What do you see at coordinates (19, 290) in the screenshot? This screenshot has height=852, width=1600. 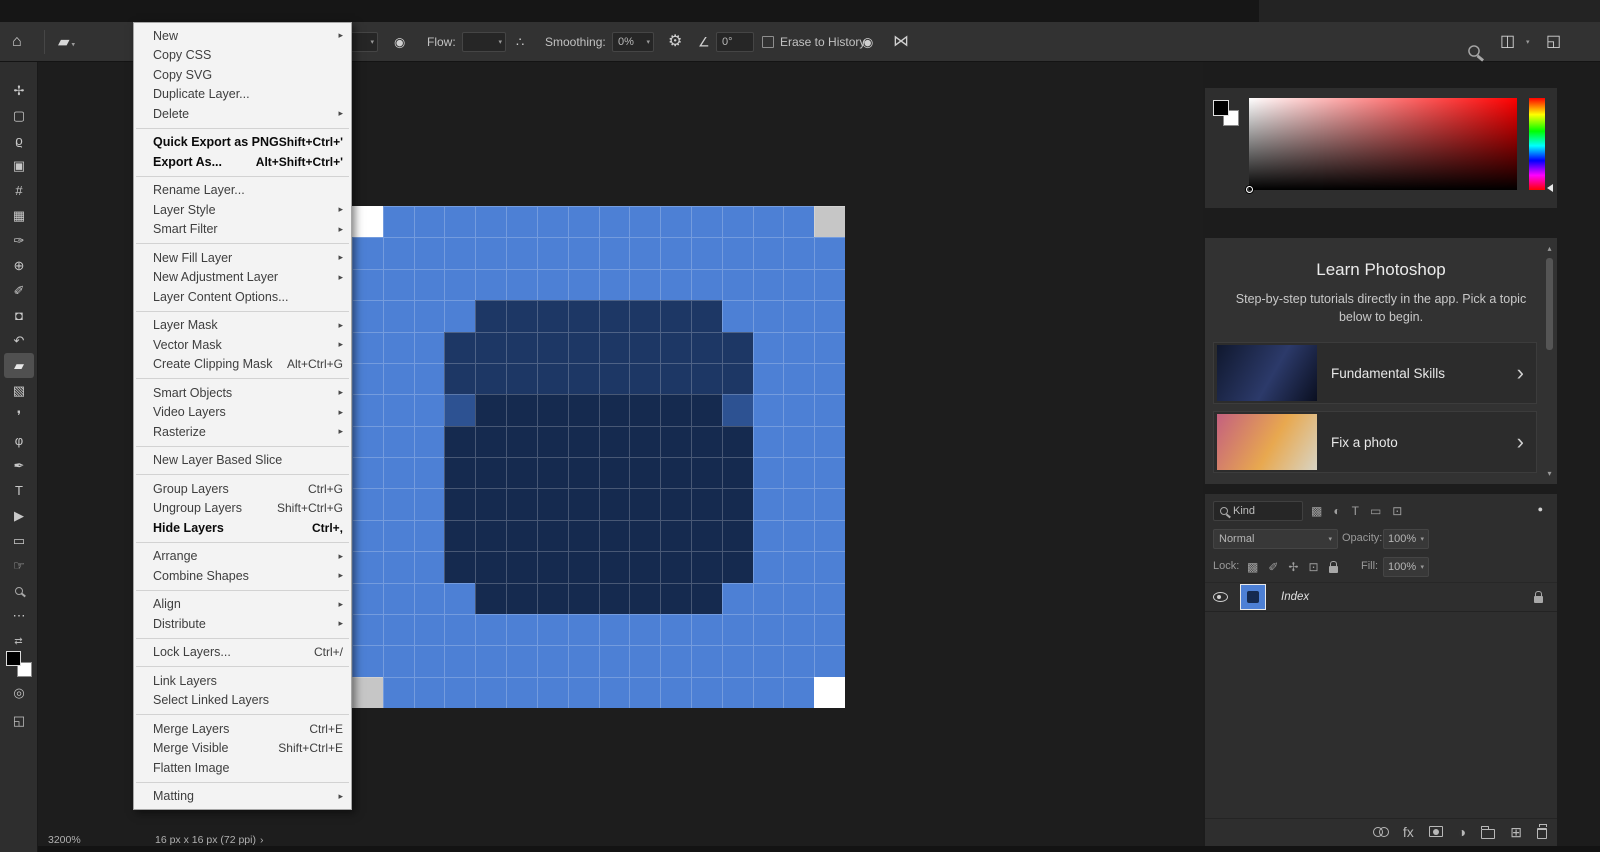 I see `brush-tool: ✐` at bounding box center [19, 290].